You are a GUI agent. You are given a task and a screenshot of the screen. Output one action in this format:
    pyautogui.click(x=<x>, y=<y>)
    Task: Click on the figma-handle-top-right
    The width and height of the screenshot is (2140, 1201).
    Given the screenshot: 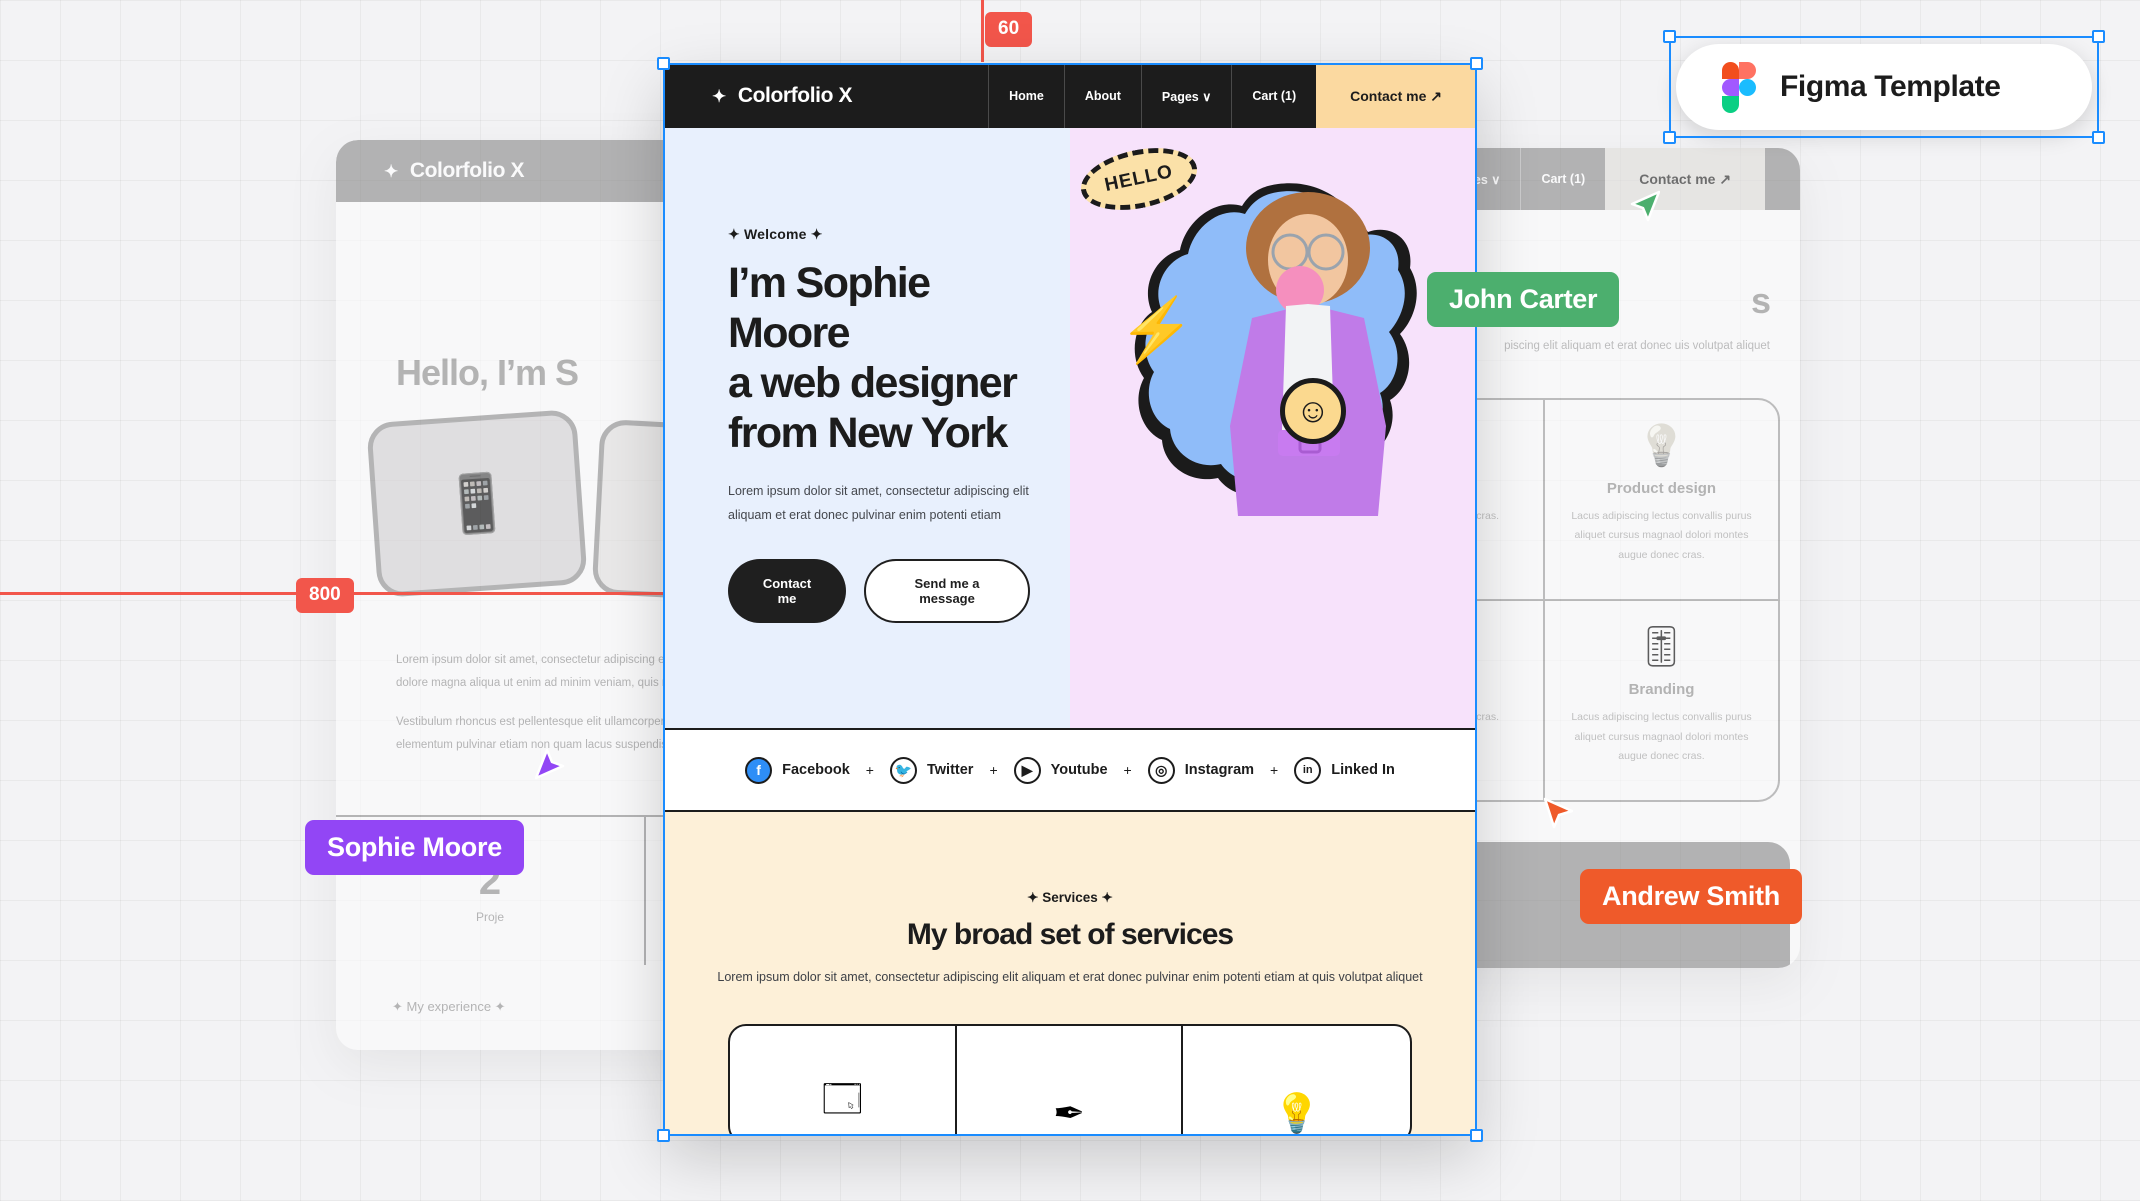 What is the action you would take?
    pyautogui.click(x=2098, y=36)
    